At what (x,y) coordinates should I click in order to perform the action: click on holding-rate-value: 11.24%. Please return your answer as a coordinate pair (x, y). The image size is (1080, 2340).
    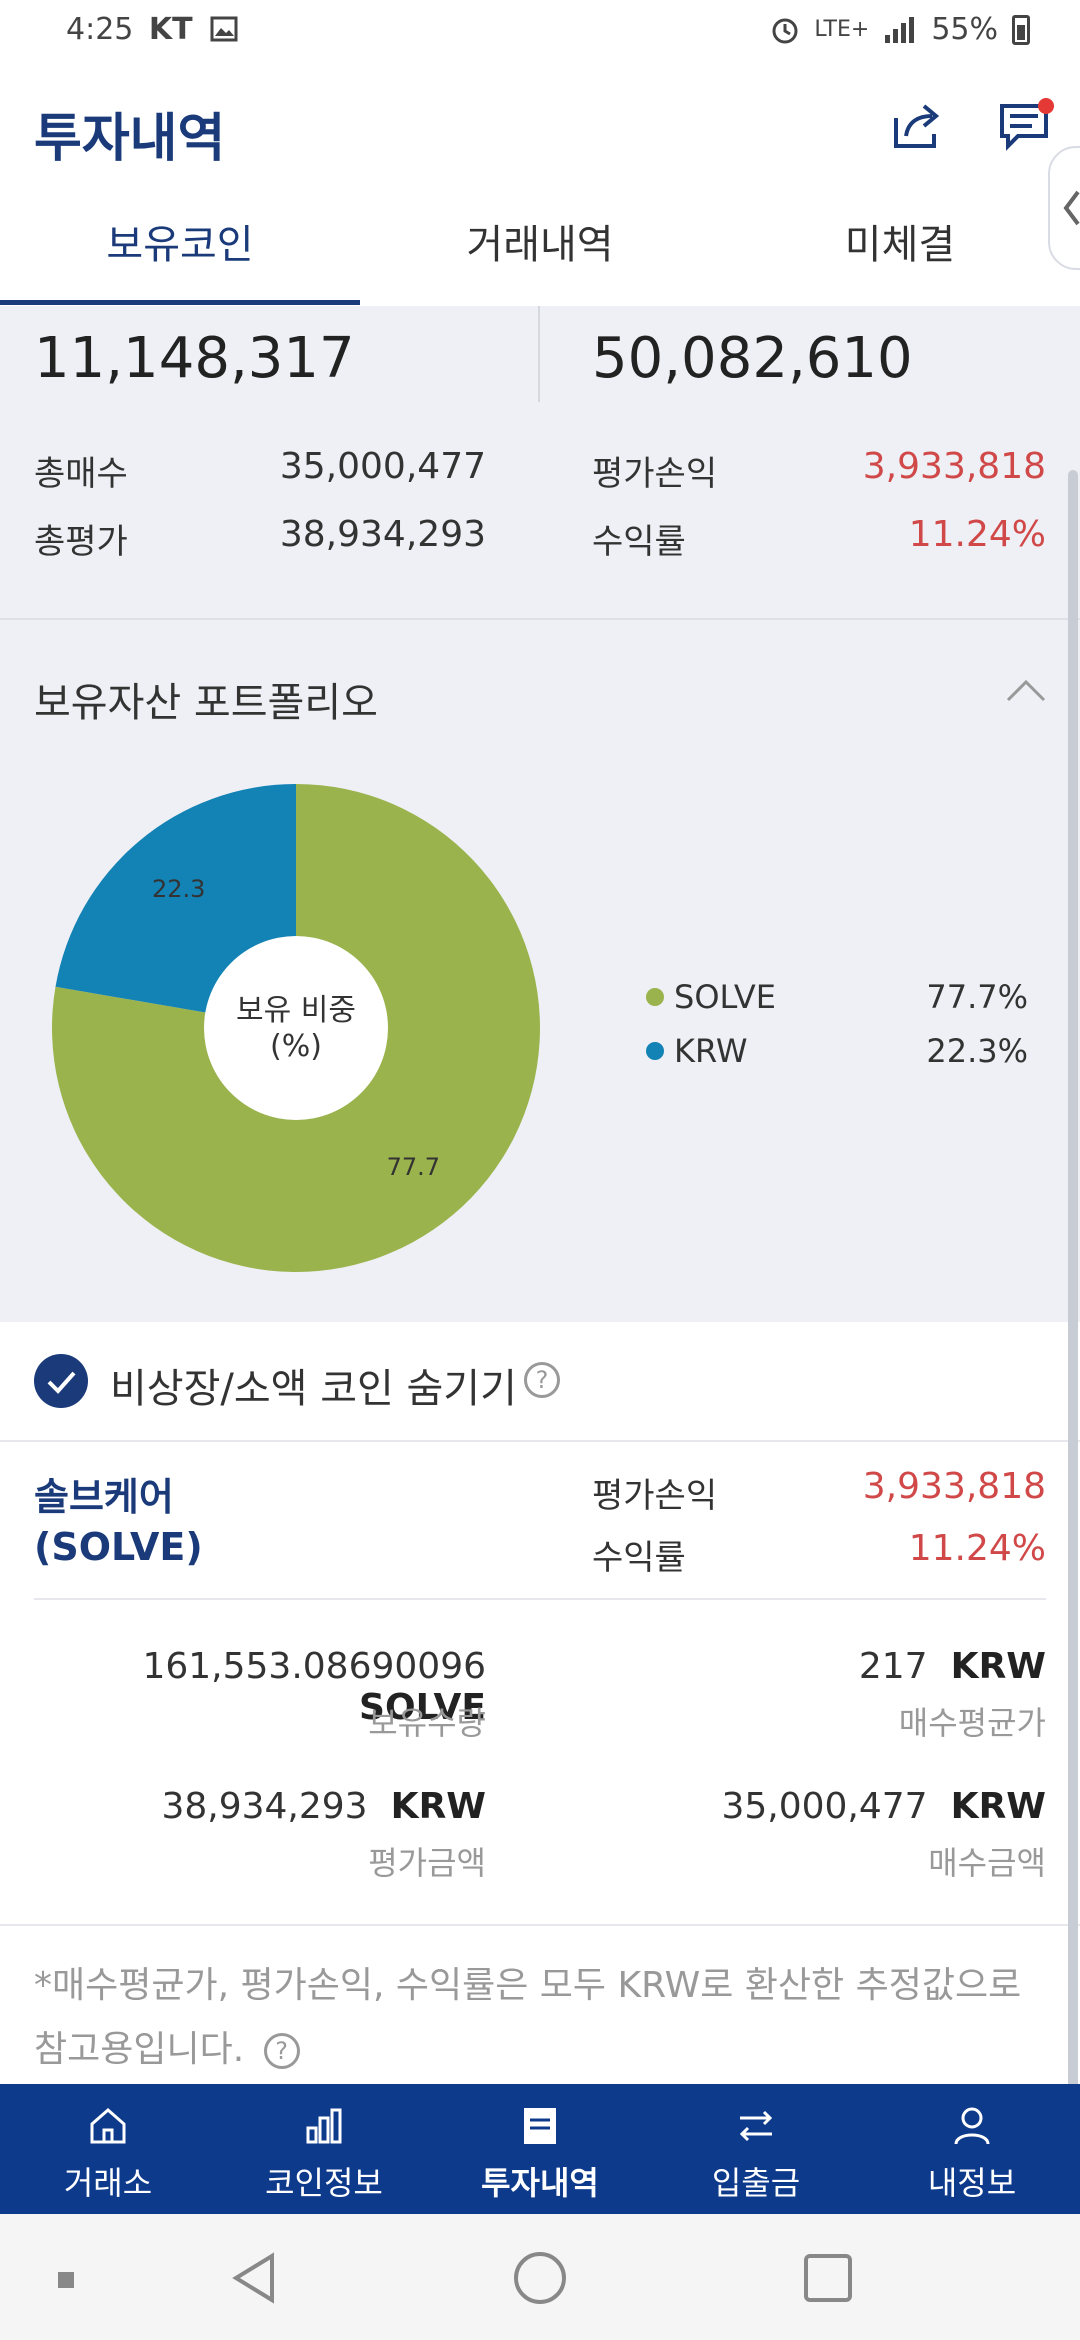
    Looking at the image, I should click on (977, 1548).